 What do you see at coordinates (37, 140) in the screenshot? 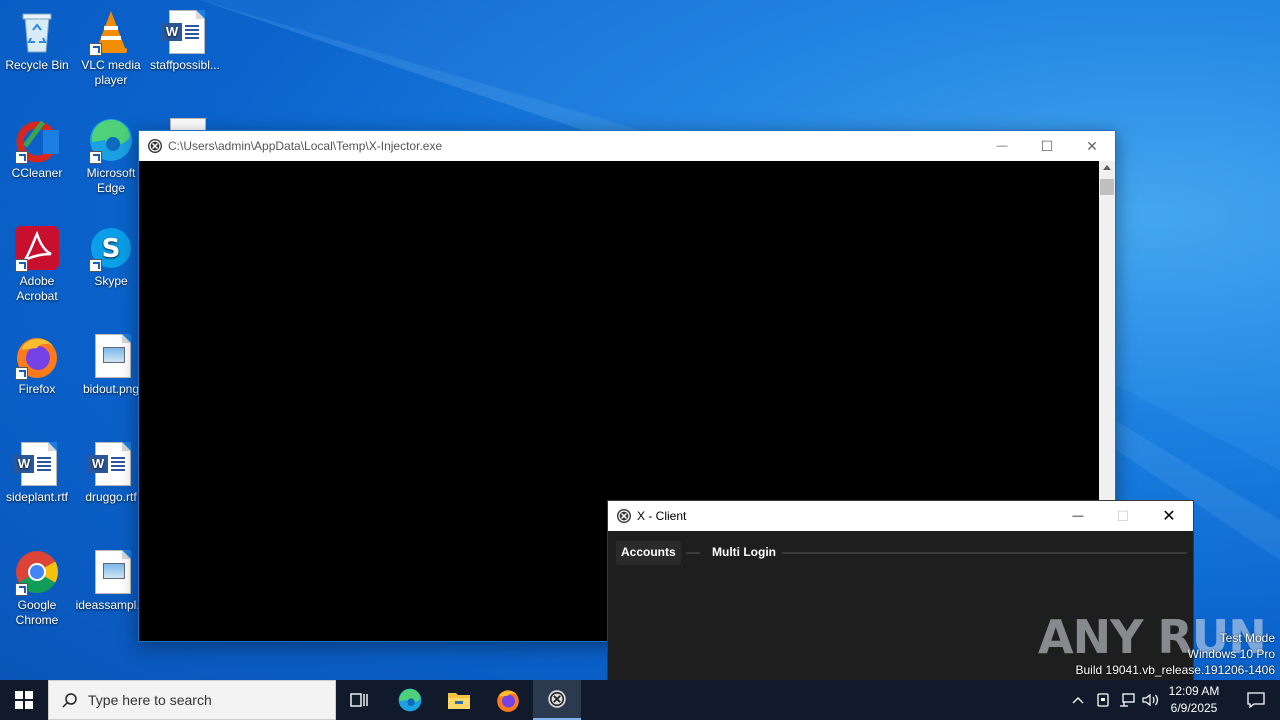
I see `ccleaner-icon` at bounding box center [37, 140].